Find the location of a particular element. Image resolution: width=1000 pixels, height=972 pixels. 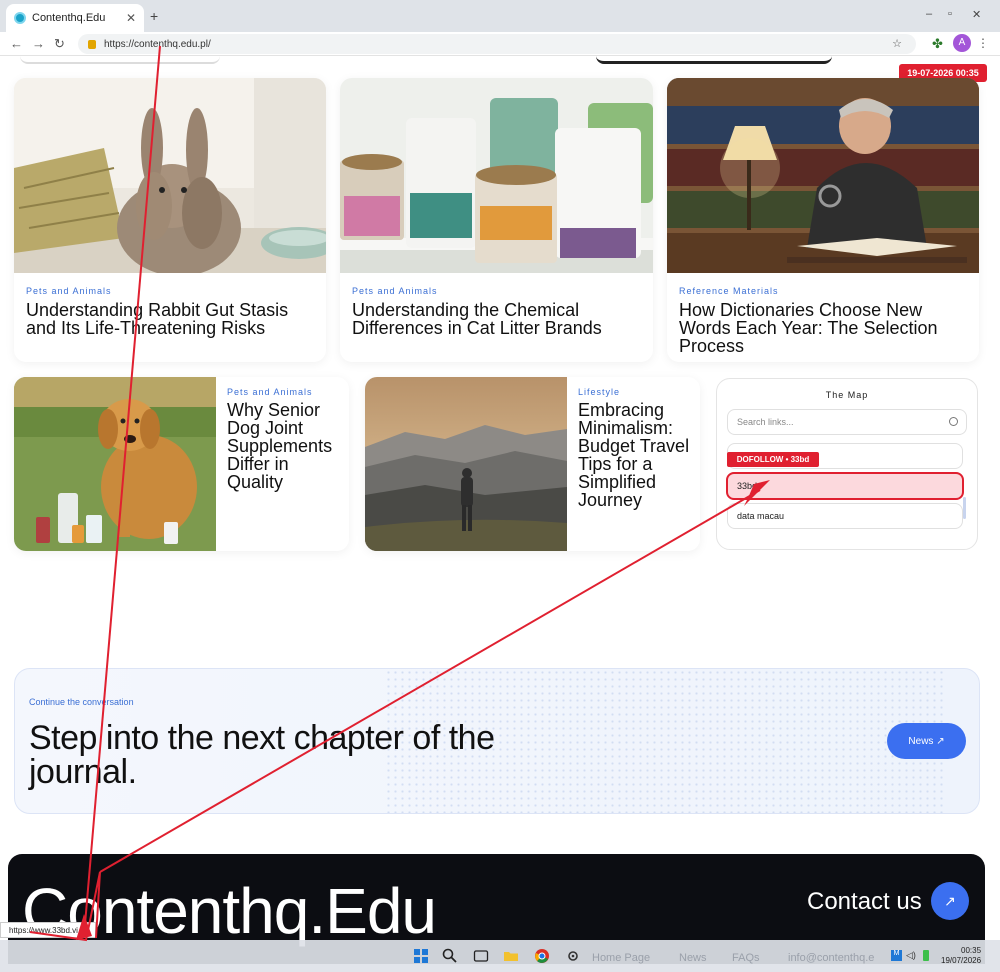

reload-icon: ↻ is located at coordinates (59, 44).